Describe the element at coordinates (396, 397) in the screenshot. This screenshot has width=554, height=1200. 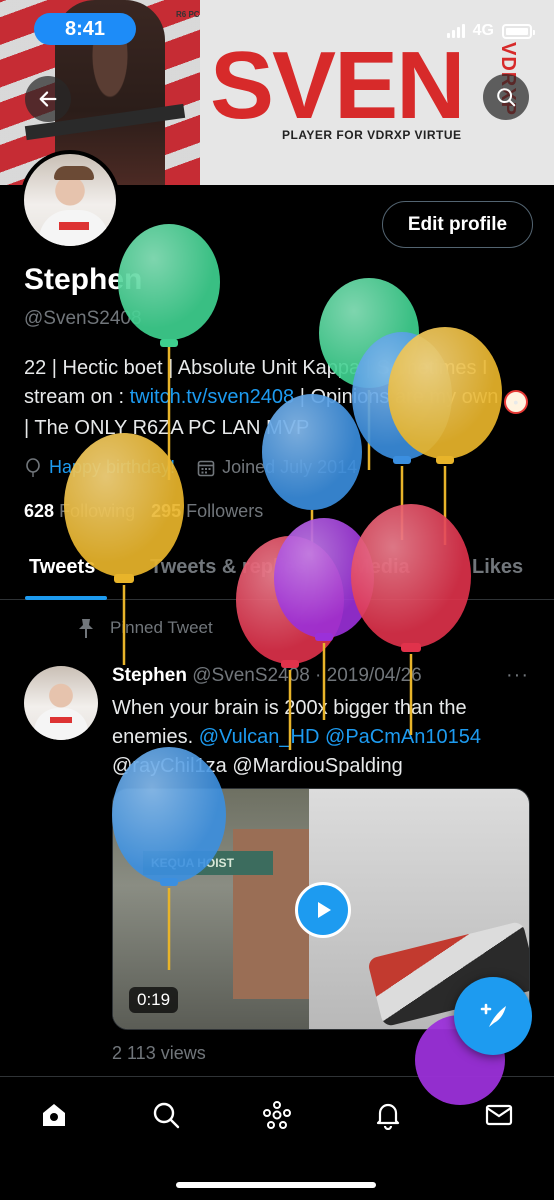
I see `bio-text-2: | Opinions are my own` at that location.